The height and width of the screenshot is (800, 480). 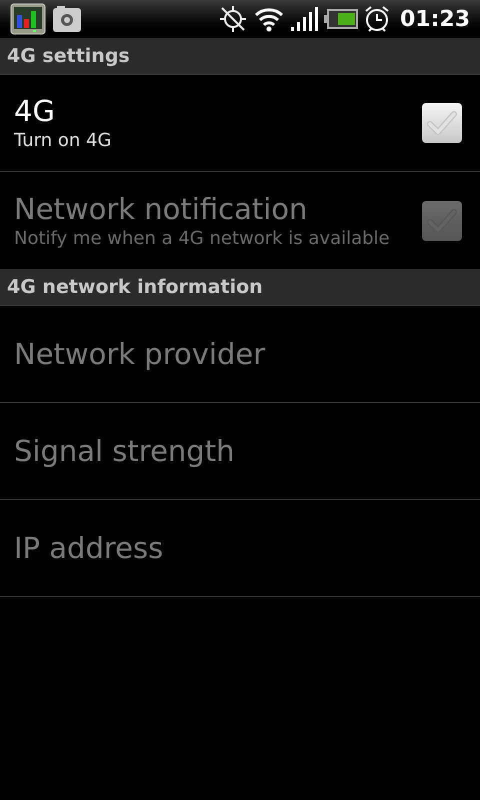 I want to click on battery-icon, so click(x=341, y=19).